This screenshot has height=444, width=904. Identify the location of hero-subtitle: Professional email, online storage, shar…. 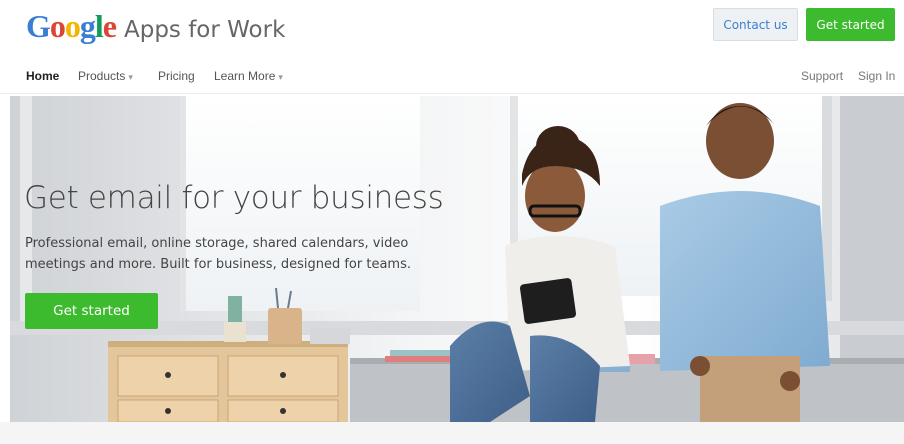
(218, 254).